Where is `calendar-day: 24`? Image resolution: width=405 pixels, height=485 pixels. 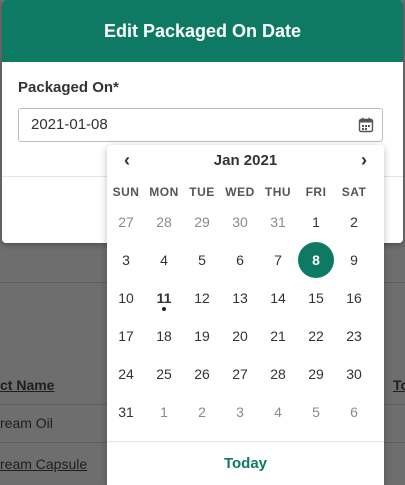
calendar-day: 24 is located at coordinates (126, 374).